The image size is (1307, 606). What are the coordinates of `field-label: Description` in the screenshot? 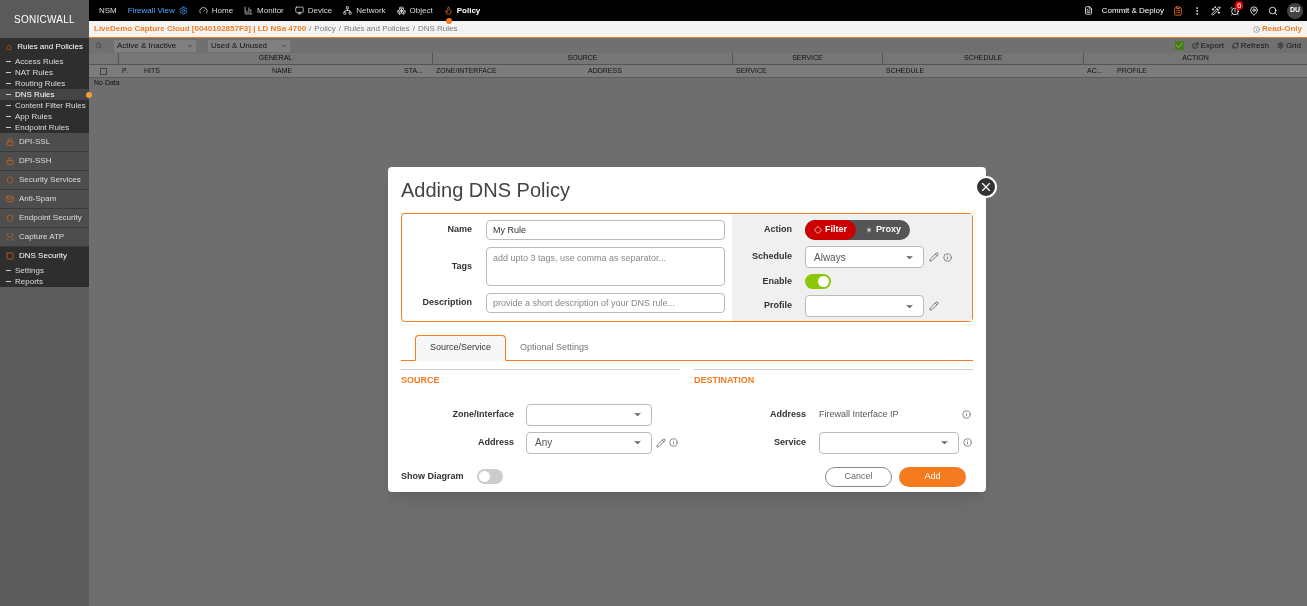 It's located at (446, 303).